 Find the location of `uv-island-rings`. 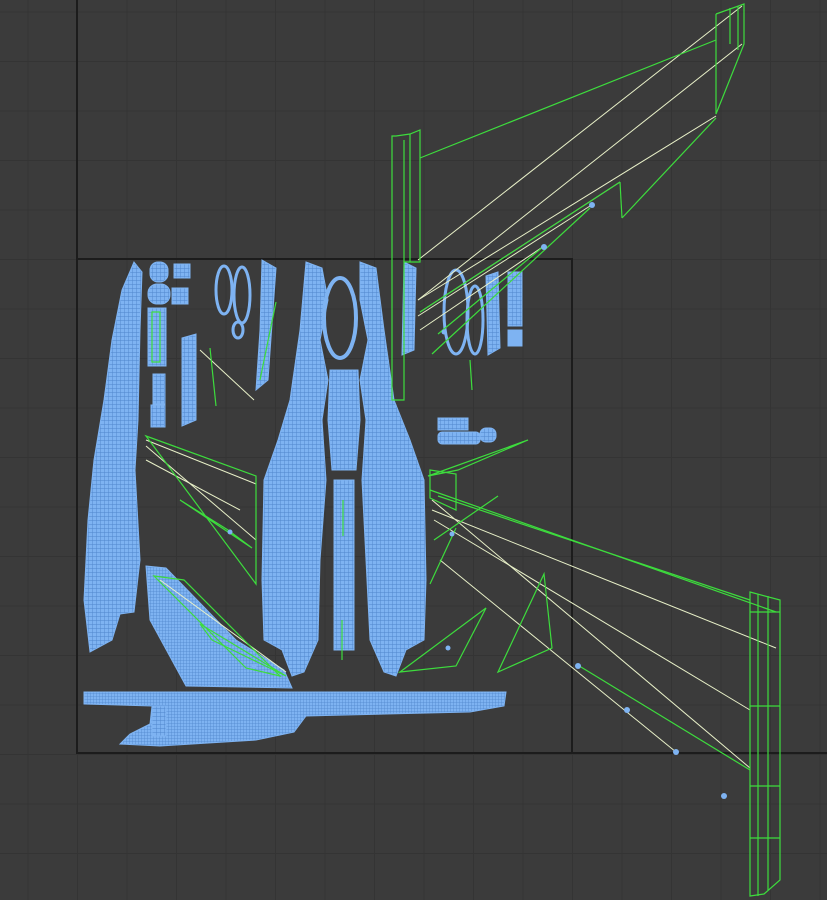

uv-island-rings is located at coordinates (349, 310).